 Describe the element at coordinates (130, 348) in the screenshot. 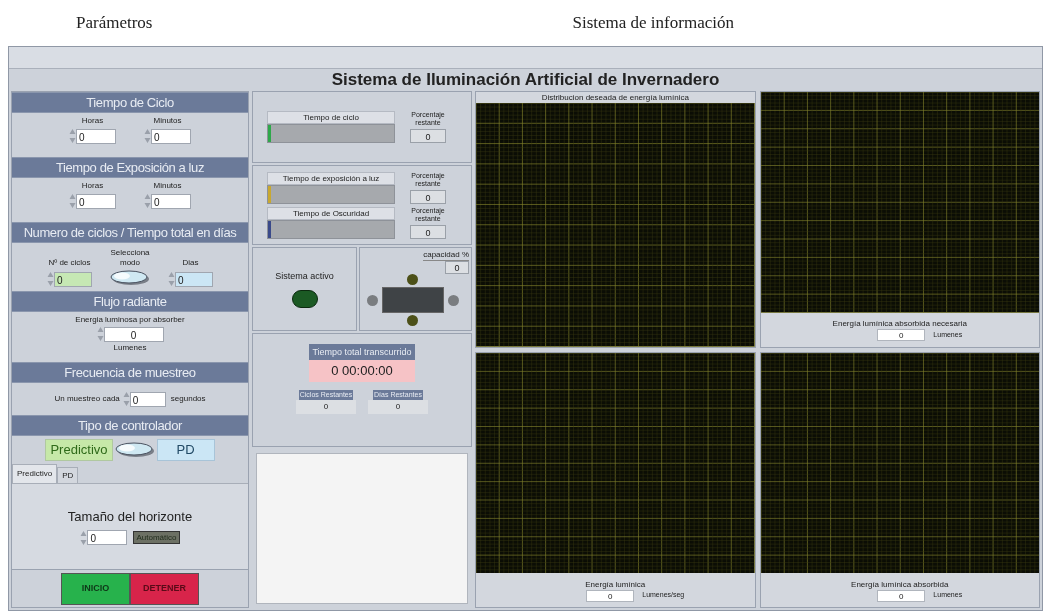

I see `field-label: Lumenes` at that location.